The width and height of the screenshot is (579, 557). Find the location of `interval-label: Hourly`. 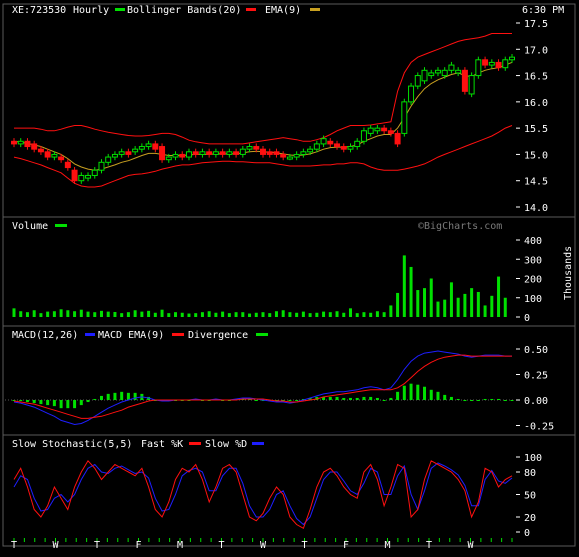

interval-label: Hourly is located at coordinates (91, 10).